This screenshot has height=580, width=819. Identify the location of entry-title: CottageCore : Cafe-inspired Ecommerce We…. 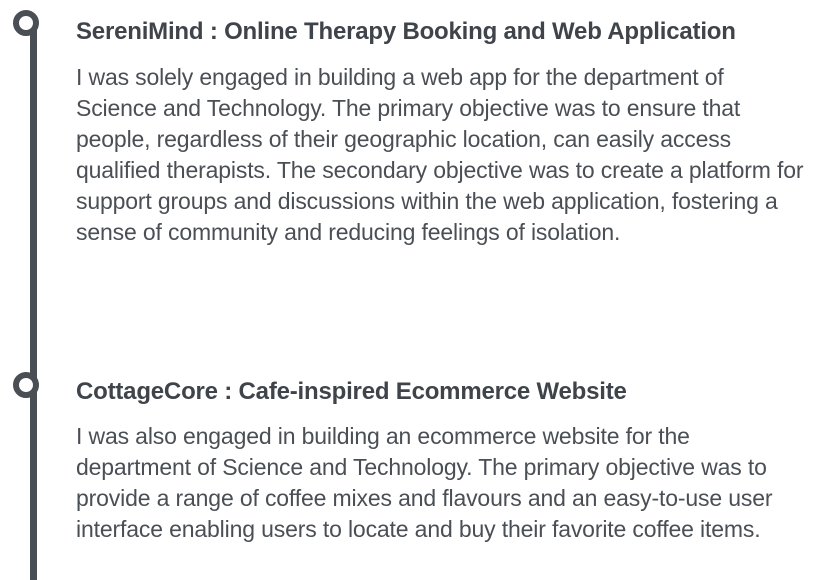
(351, 391).